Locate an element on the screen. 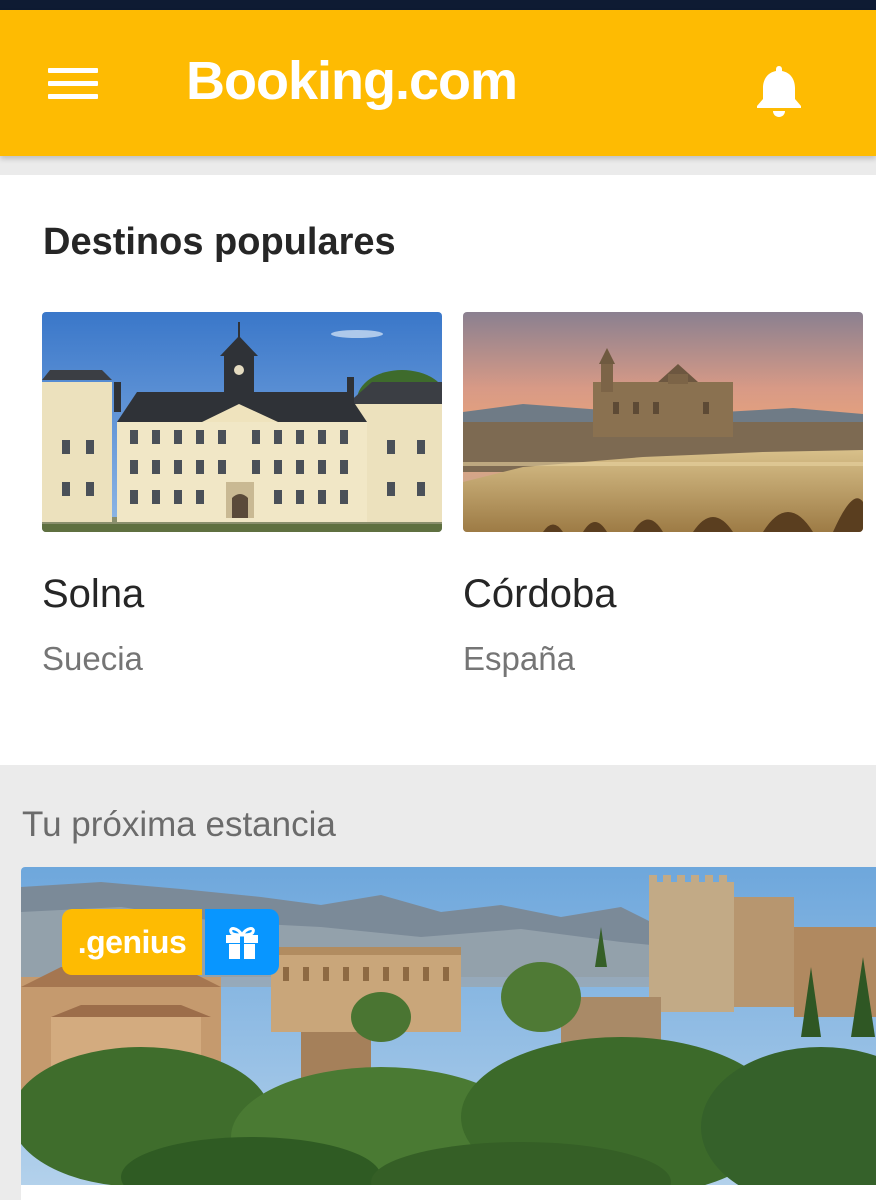  destination-card: Solna Suecia is located at coordinates (242, 497).